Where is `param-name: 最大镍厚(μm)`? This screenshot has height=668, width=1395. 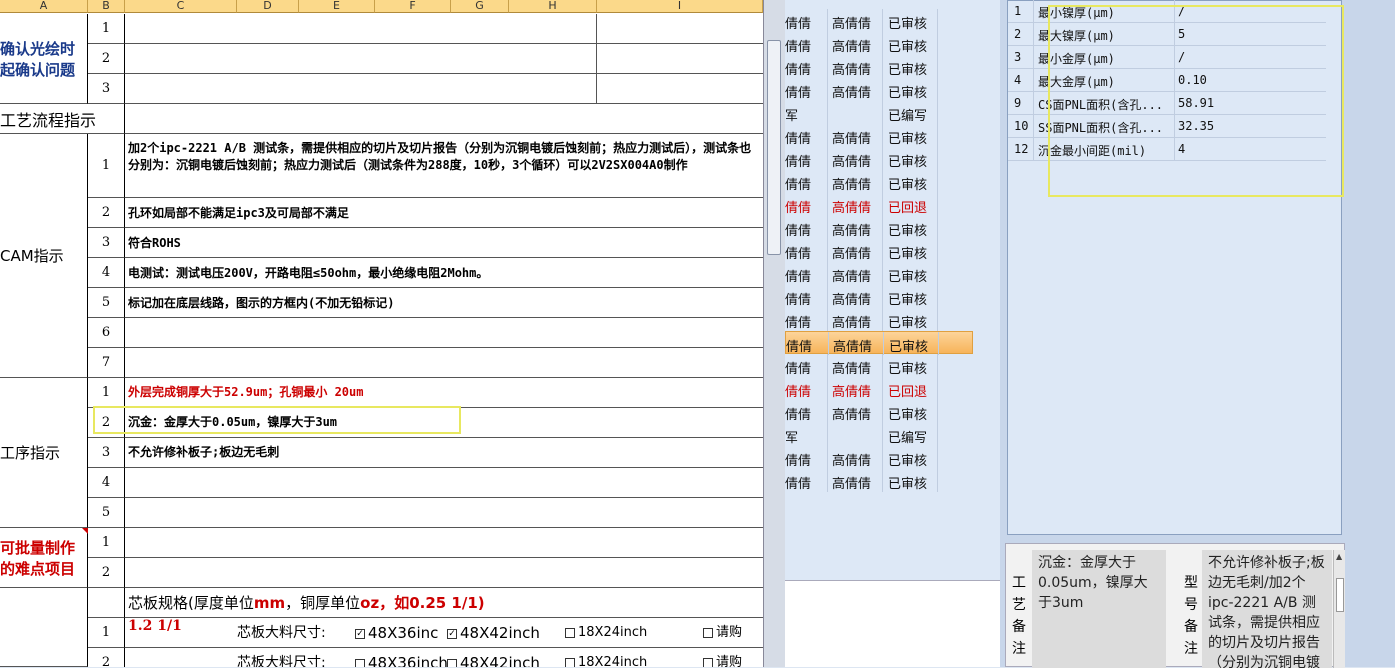 param-name: 最大镍厚(μm) is located at coordinates (1076, 36).